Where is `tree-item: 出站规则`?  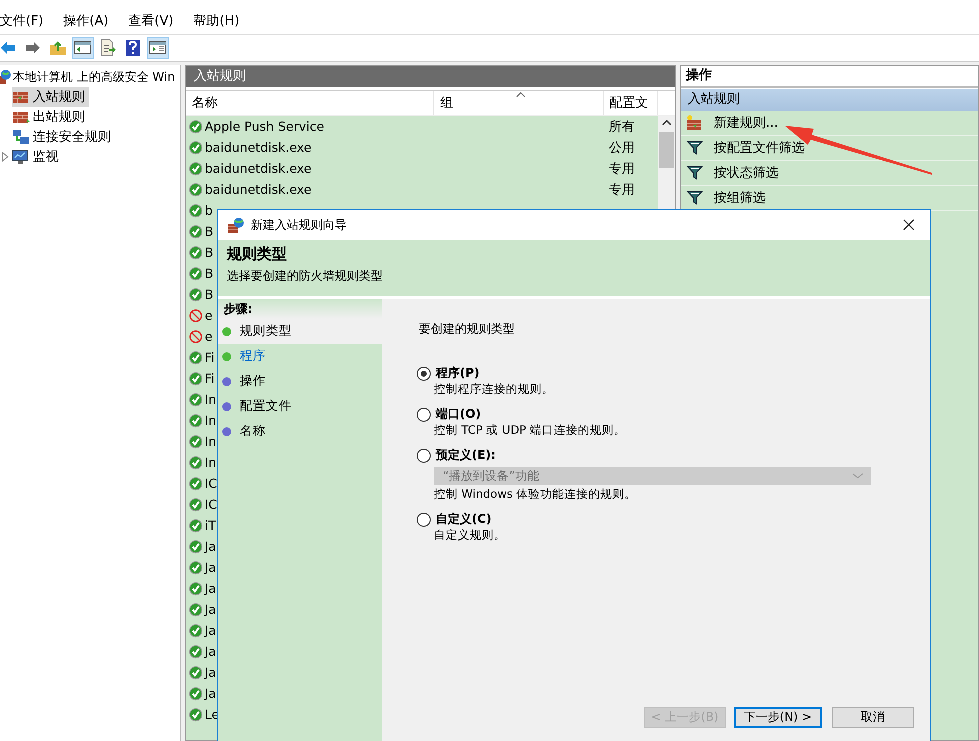 tree-item: 出站规则 is located at coordinates (50, 117).